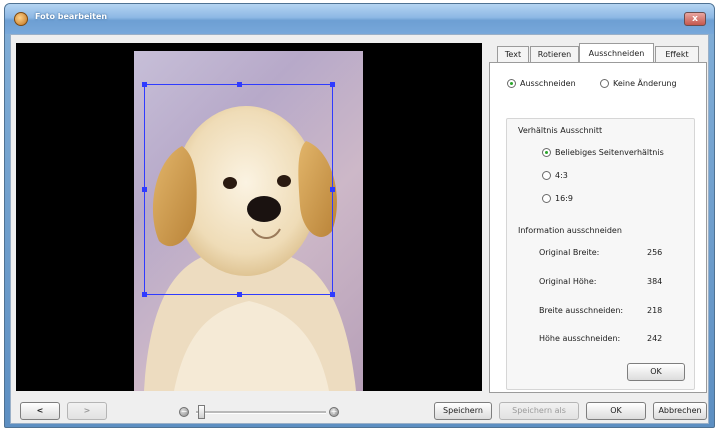 This screenshot has width=721, height=431. Describe the element at coordinates (332, 189) in the screenshot. I see `crop-handle-right` at that location.